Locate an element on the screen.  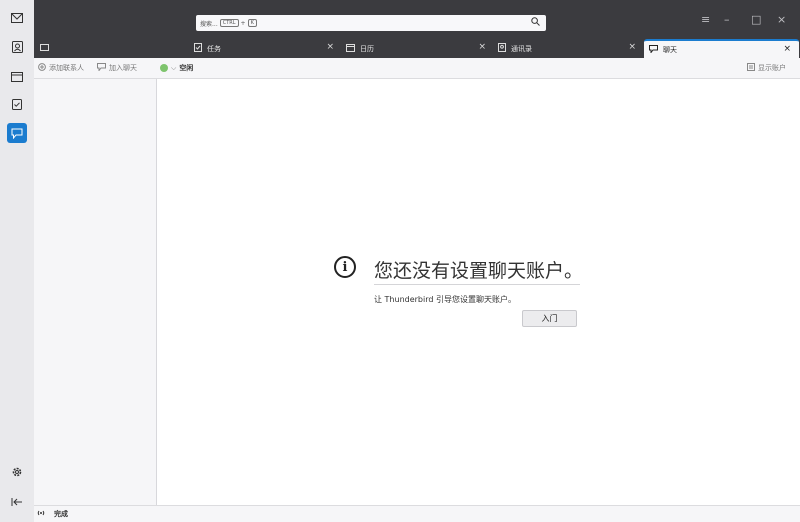
join-chat-button: 加入聊天 is located at coordinates (117, 68).